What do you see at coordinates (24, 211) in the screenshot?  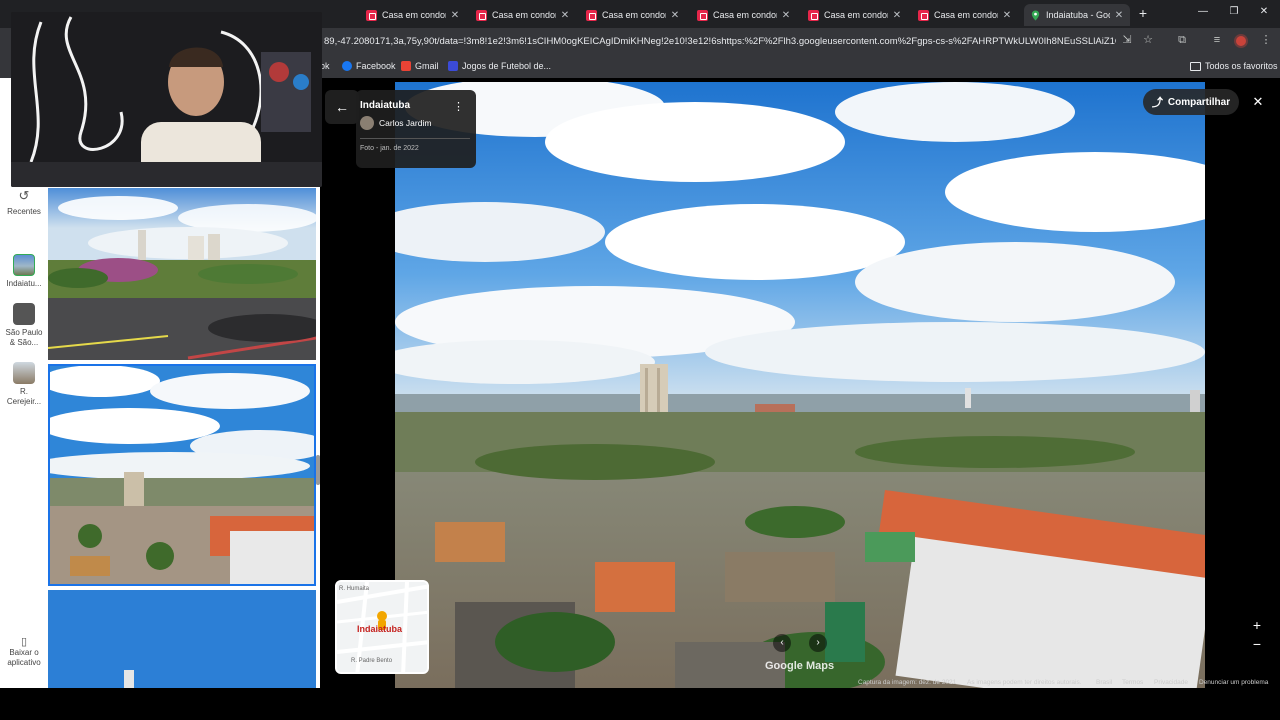 I see `rail-item-label: Recentes` at bounding box center [24, 211].